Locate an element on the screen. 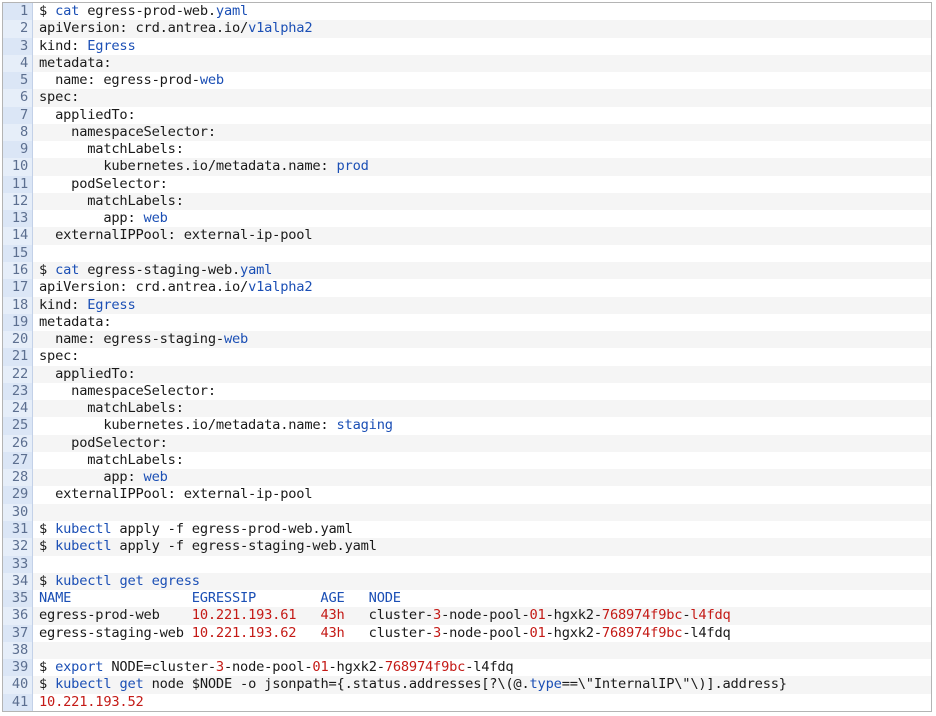  line-content: $ kubectl get egress is located at coordinates (116, 581).